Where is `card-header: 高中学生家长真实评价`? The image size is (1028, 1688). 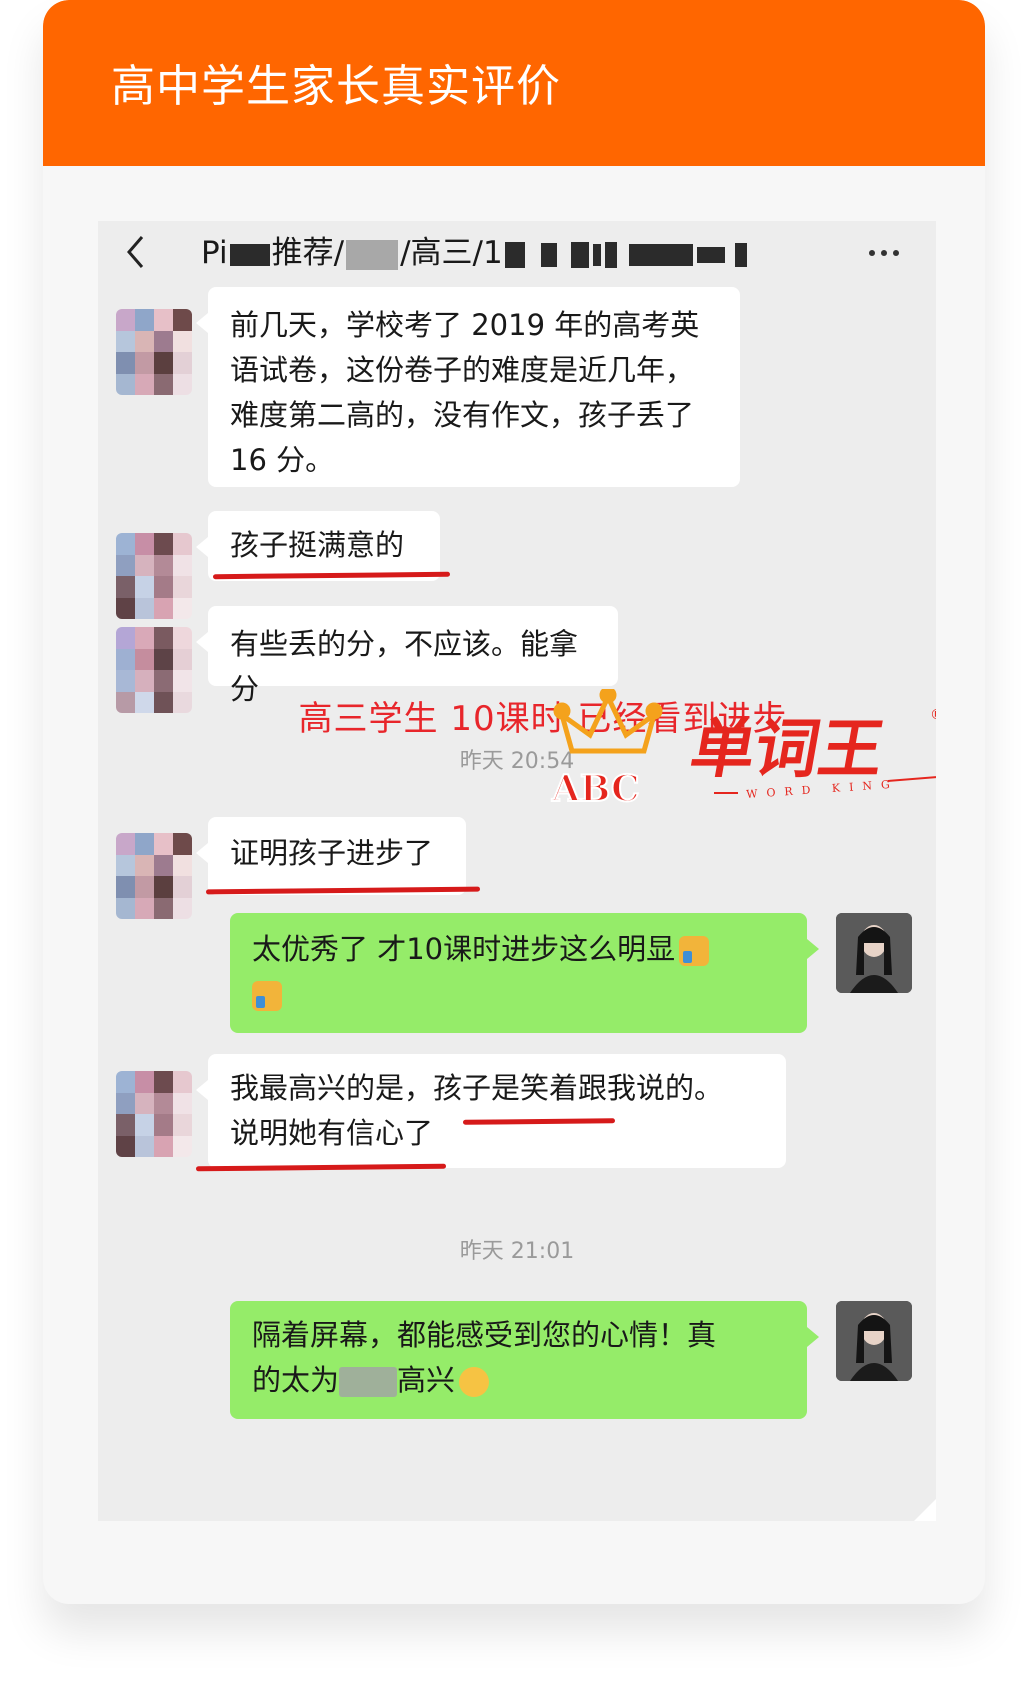
card-header: 高中学生家长真实评价 is located at coordinates (514, 83).